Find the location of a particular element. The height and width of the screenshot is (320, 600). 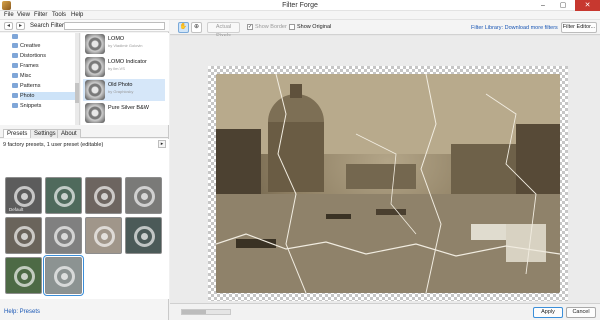

actual-pixels-button: Actual Pixels is located at coordinates (223, 30).